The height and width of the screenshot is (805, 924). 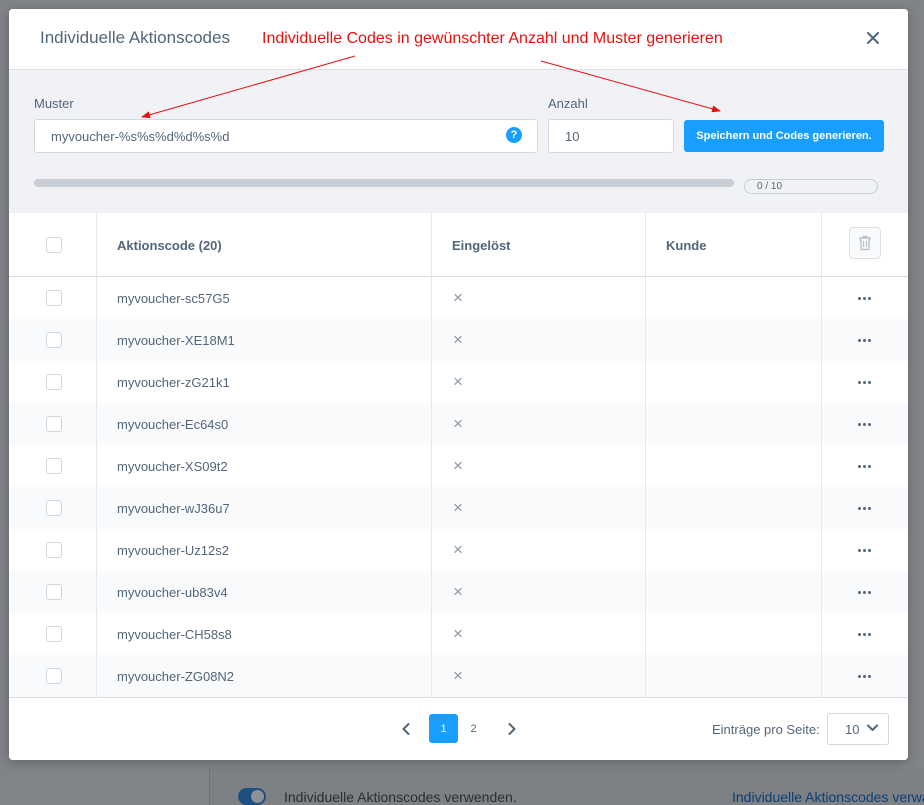 I want to click on table-row: myvoucher-XS09t2 ×, so click(x=458, y=466).